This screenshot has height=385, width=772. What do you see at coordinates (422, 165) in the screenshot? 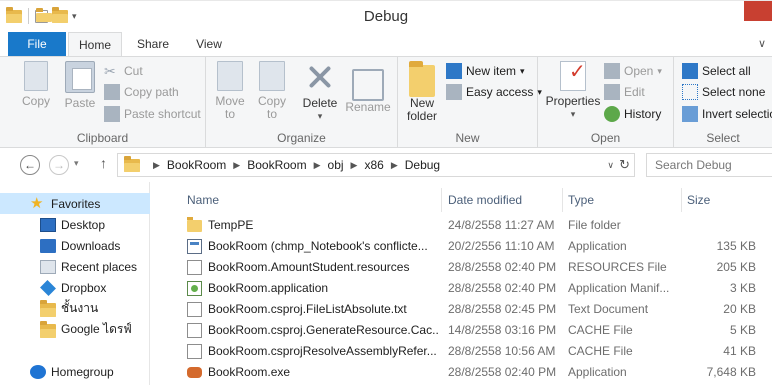
I see `breadcrumb-item: Debug` at bounding box center [422, 165].